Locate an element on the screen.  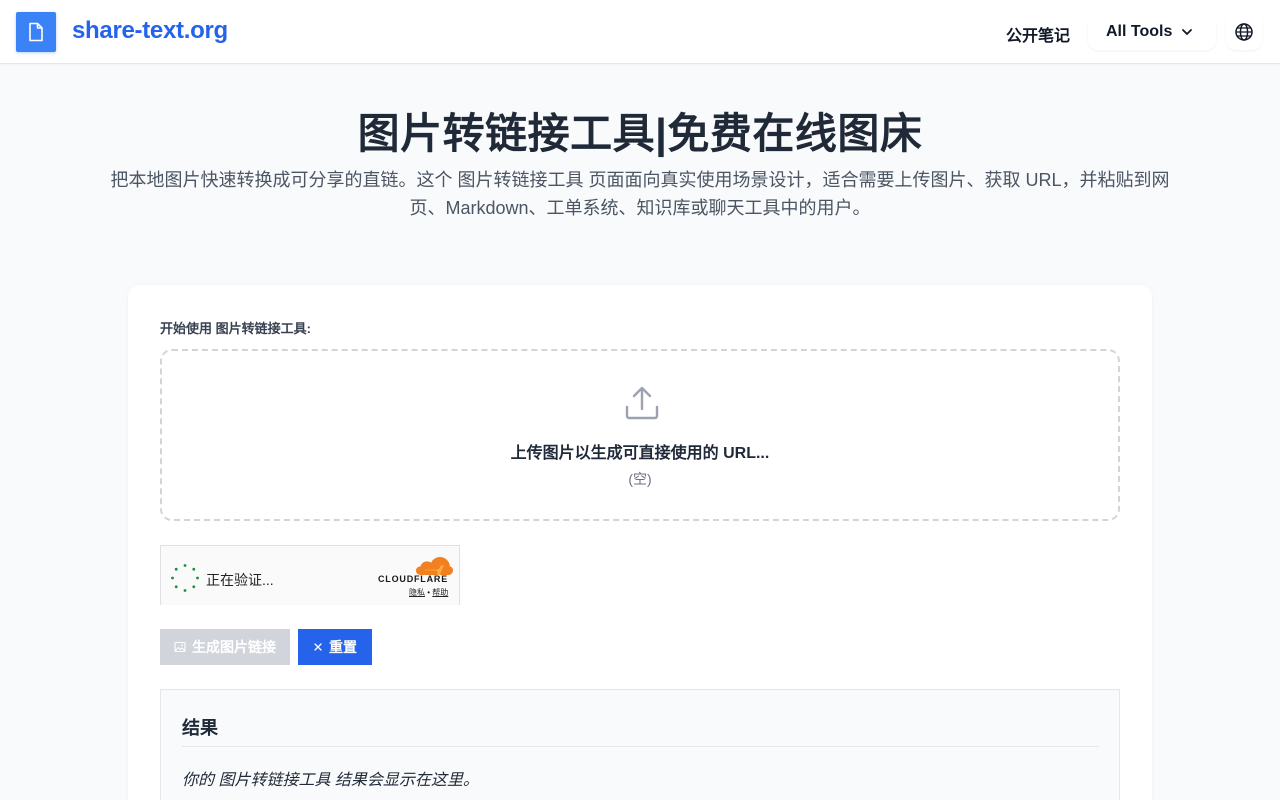
cloudflare-cloud-icon is located at coordinates (434, 566).